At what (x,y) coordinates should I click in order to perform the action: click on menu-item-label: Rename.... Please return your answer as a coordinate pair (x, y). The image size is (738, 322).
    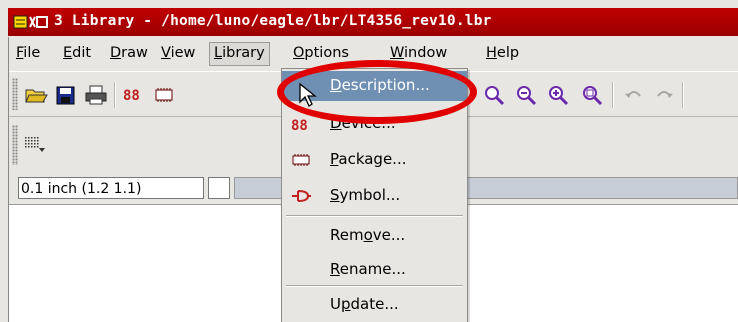
    Looking at the image, I should click on (368, 269).